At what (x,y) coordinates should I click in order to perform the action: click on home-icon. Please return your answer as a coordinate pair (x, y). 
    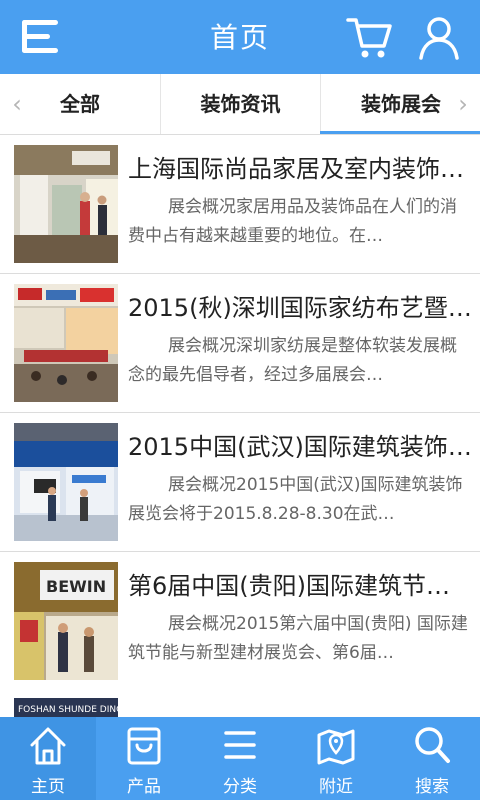
    Looking at the image, I should click on (48, 746).